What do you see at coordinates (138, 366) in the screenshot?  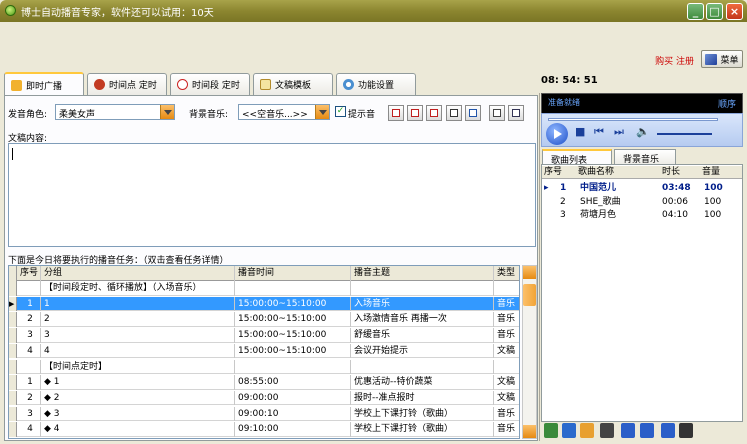 I see `table-cell-group: 【时间点定时】` at bounding box center [138, 366].